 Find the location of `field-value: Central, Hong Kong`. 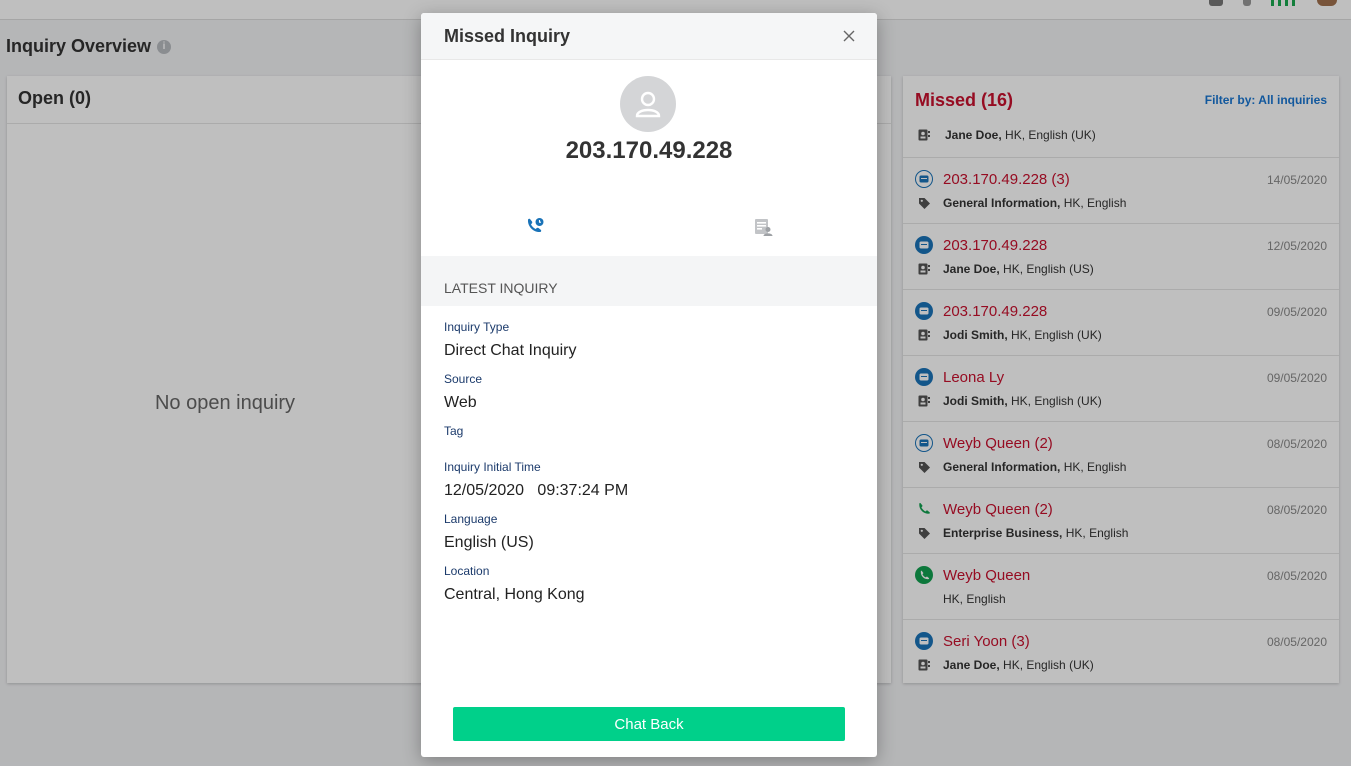

field-value: Central, Hong Kong is located at coordinates (514, 594).